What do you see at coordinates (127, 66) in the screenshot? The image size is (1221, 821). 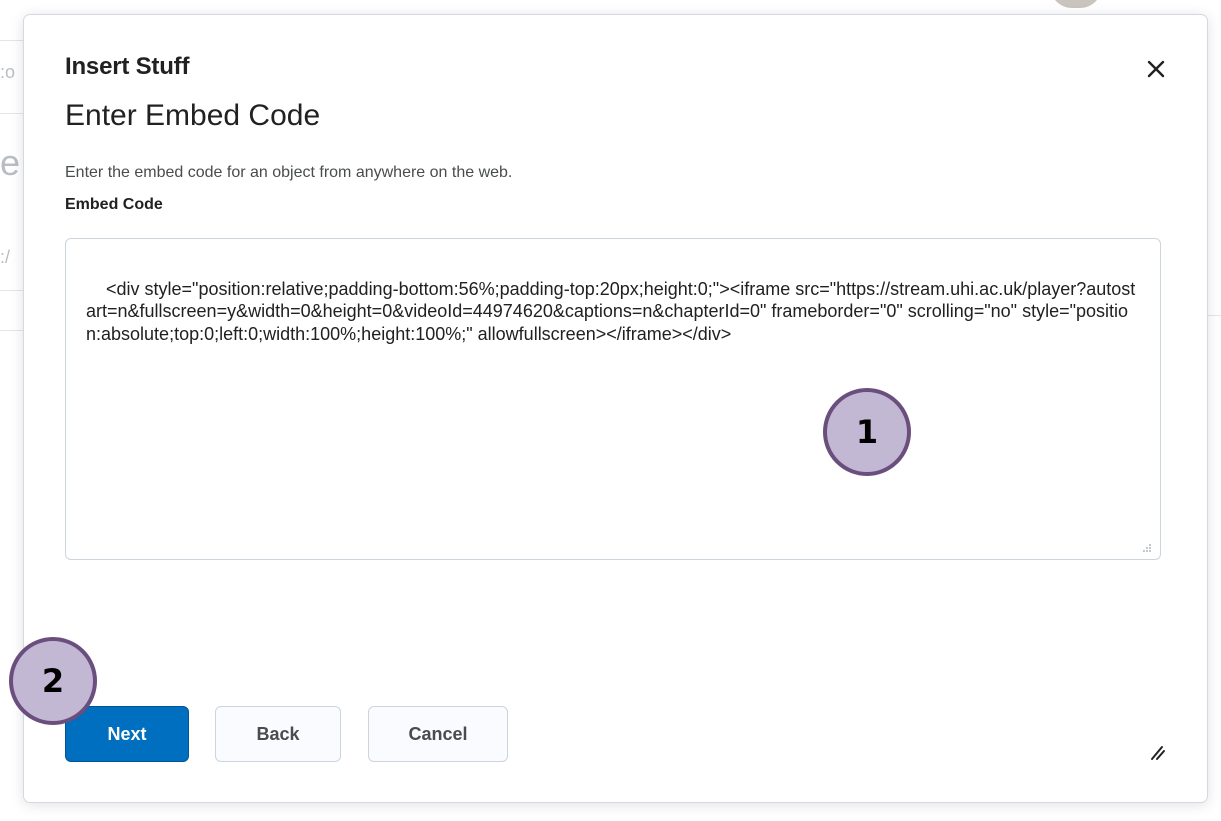 I see `dialog-title: Insert Stuff` at bounding box center [127, 66].